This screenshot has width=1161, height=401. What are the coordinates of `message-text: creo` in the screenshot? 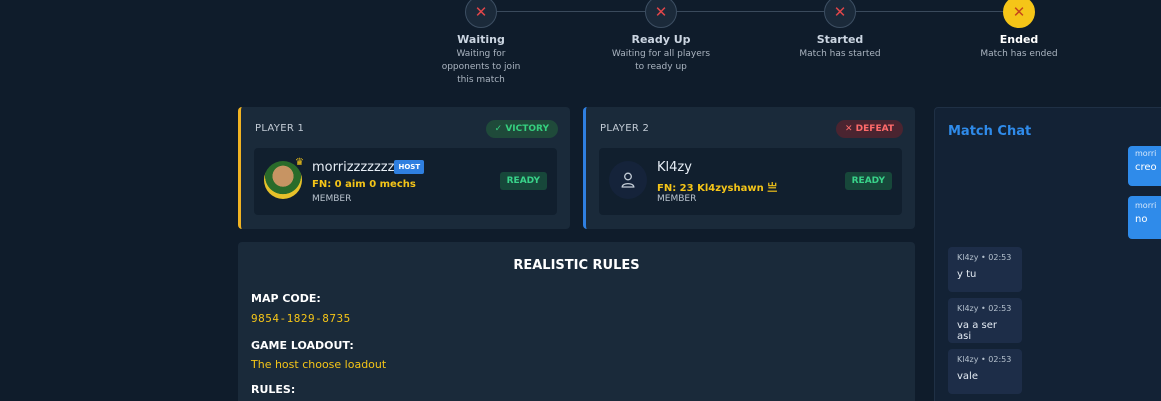 It's located at (1146, 167).